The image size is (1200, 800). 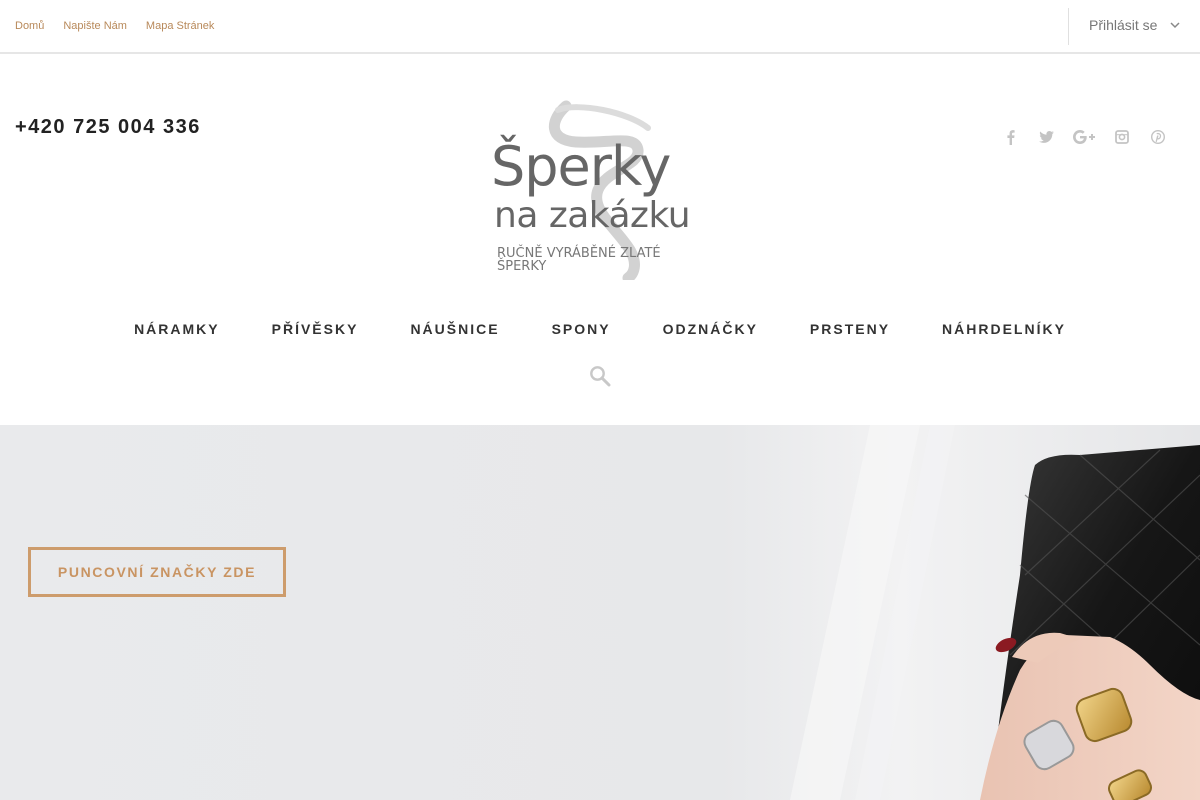 I want to click on top-link-sitemap: Mapa Stránek, so click(x=180, y=26).